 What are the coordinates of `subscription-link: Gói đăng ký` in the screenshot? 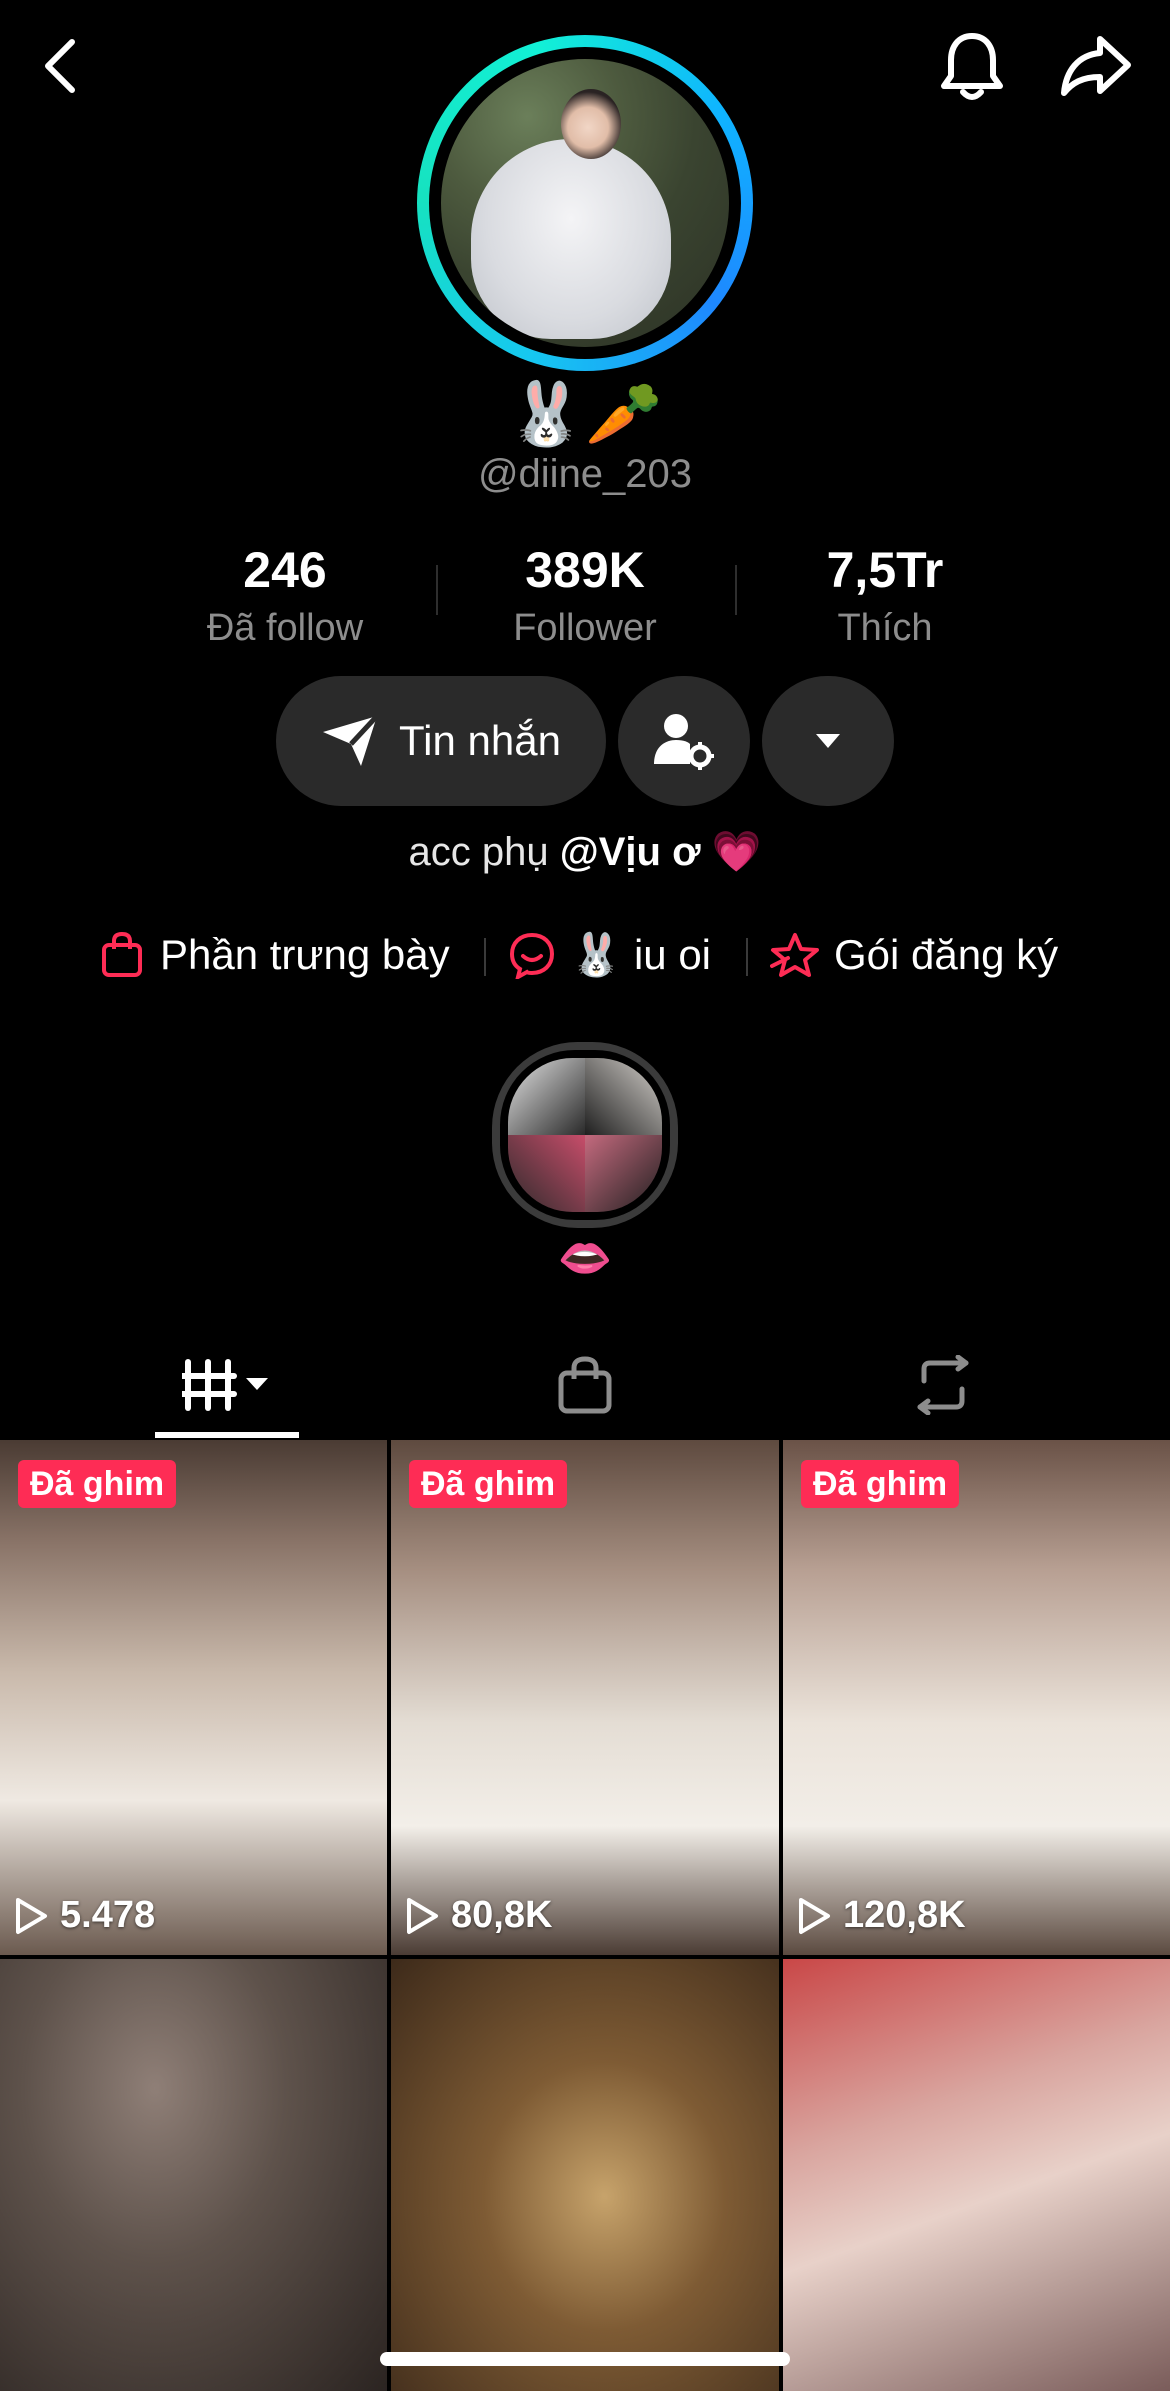 It's located at (914, 955).